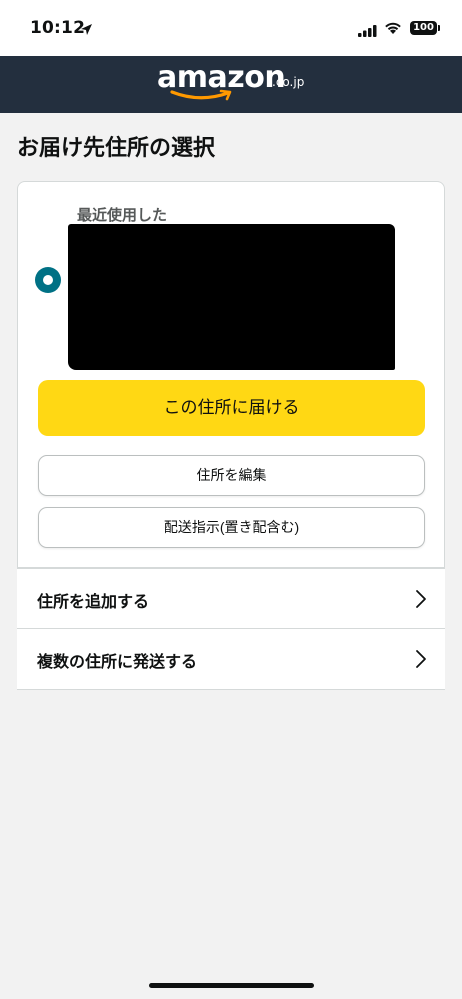  Describe the element at coordinates (231, 985) in the screenshot. I see `home-indicator` at that location.